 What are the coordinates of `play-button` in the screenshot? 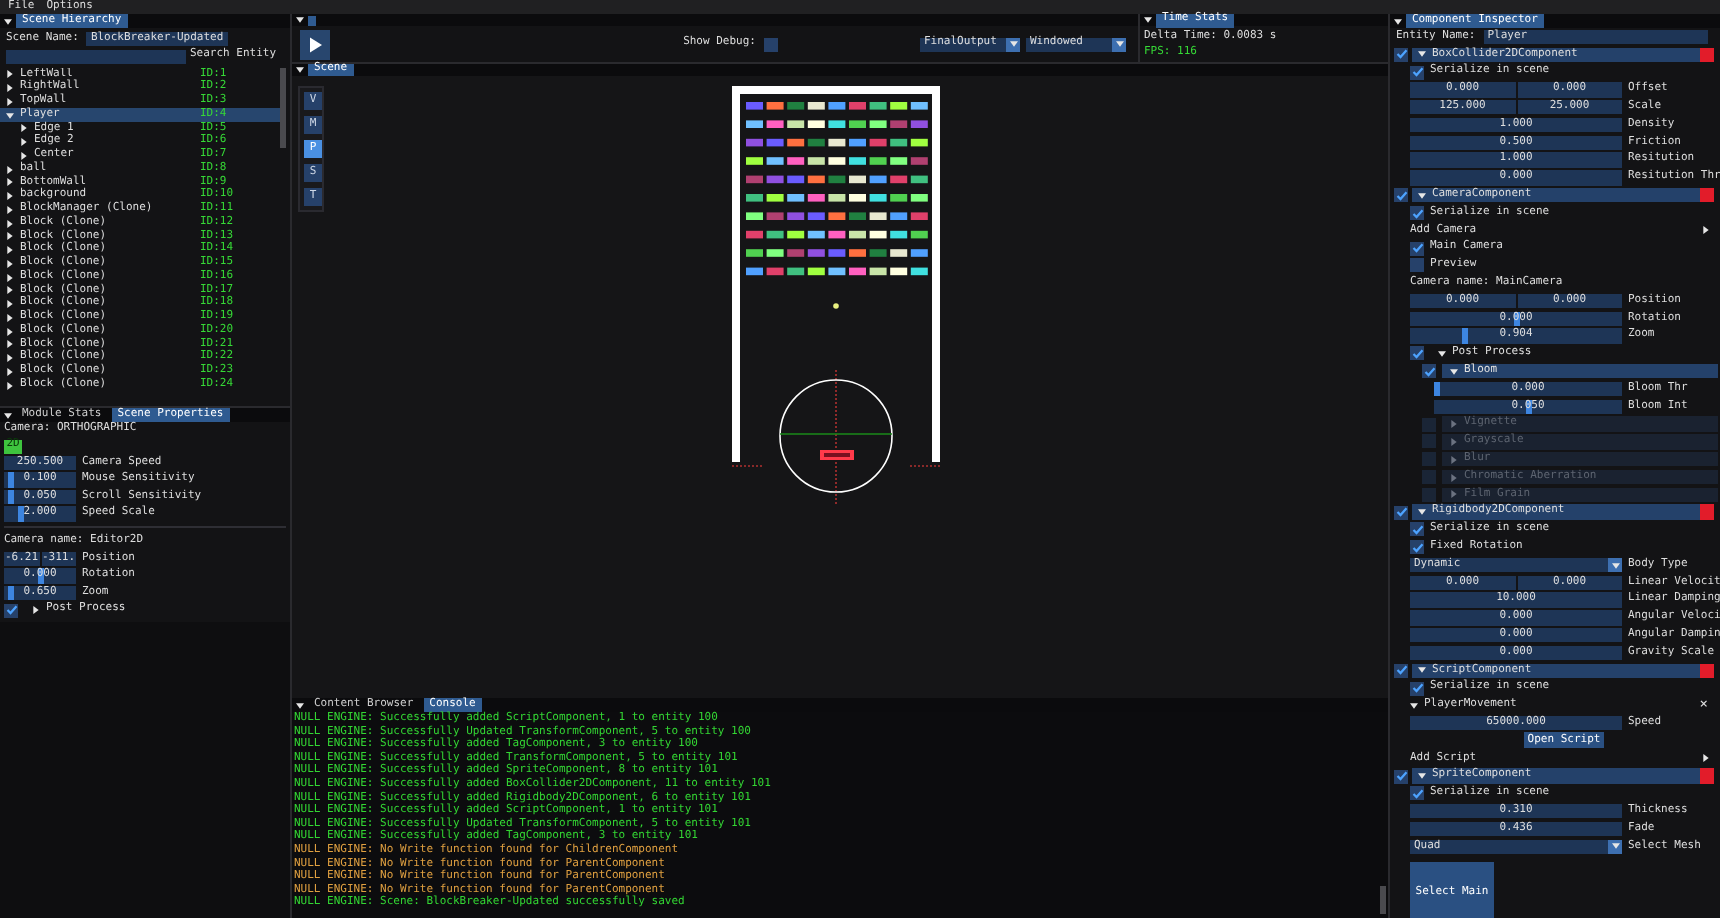 It's located at (315, 44).